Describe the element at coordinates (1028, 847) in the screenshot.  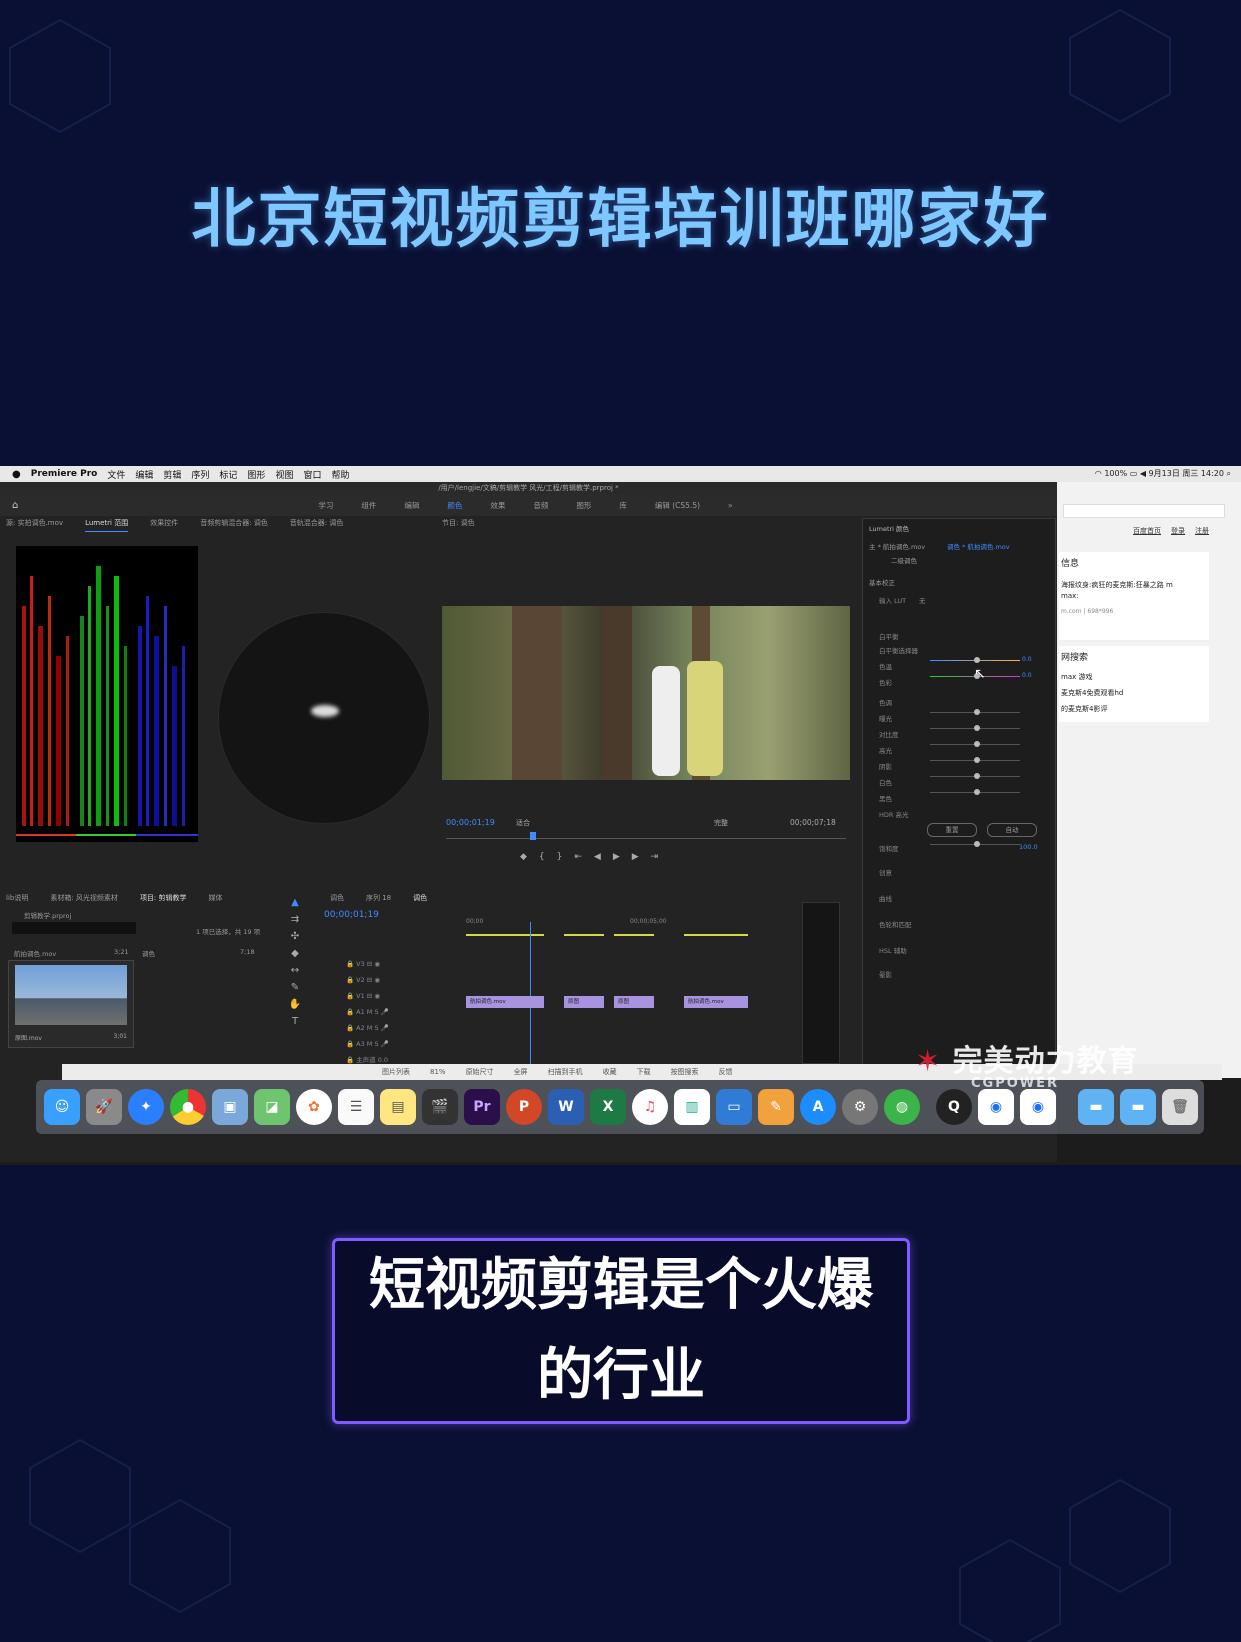
I see `saturation-value: 100.0` at that location.